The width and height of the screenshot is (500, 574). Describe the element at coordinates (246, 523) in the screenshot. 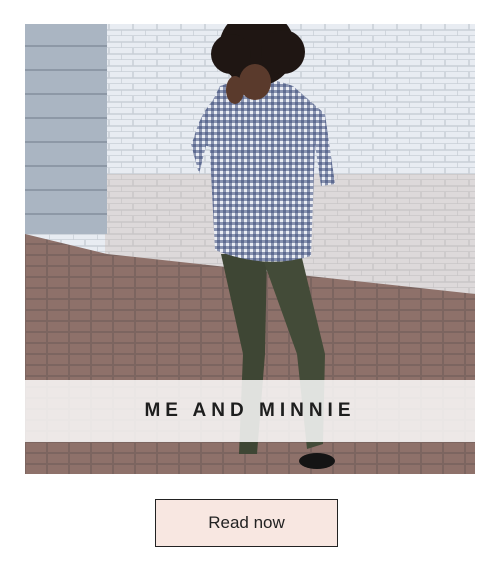

I see `read-now-button: Read now` at that location.